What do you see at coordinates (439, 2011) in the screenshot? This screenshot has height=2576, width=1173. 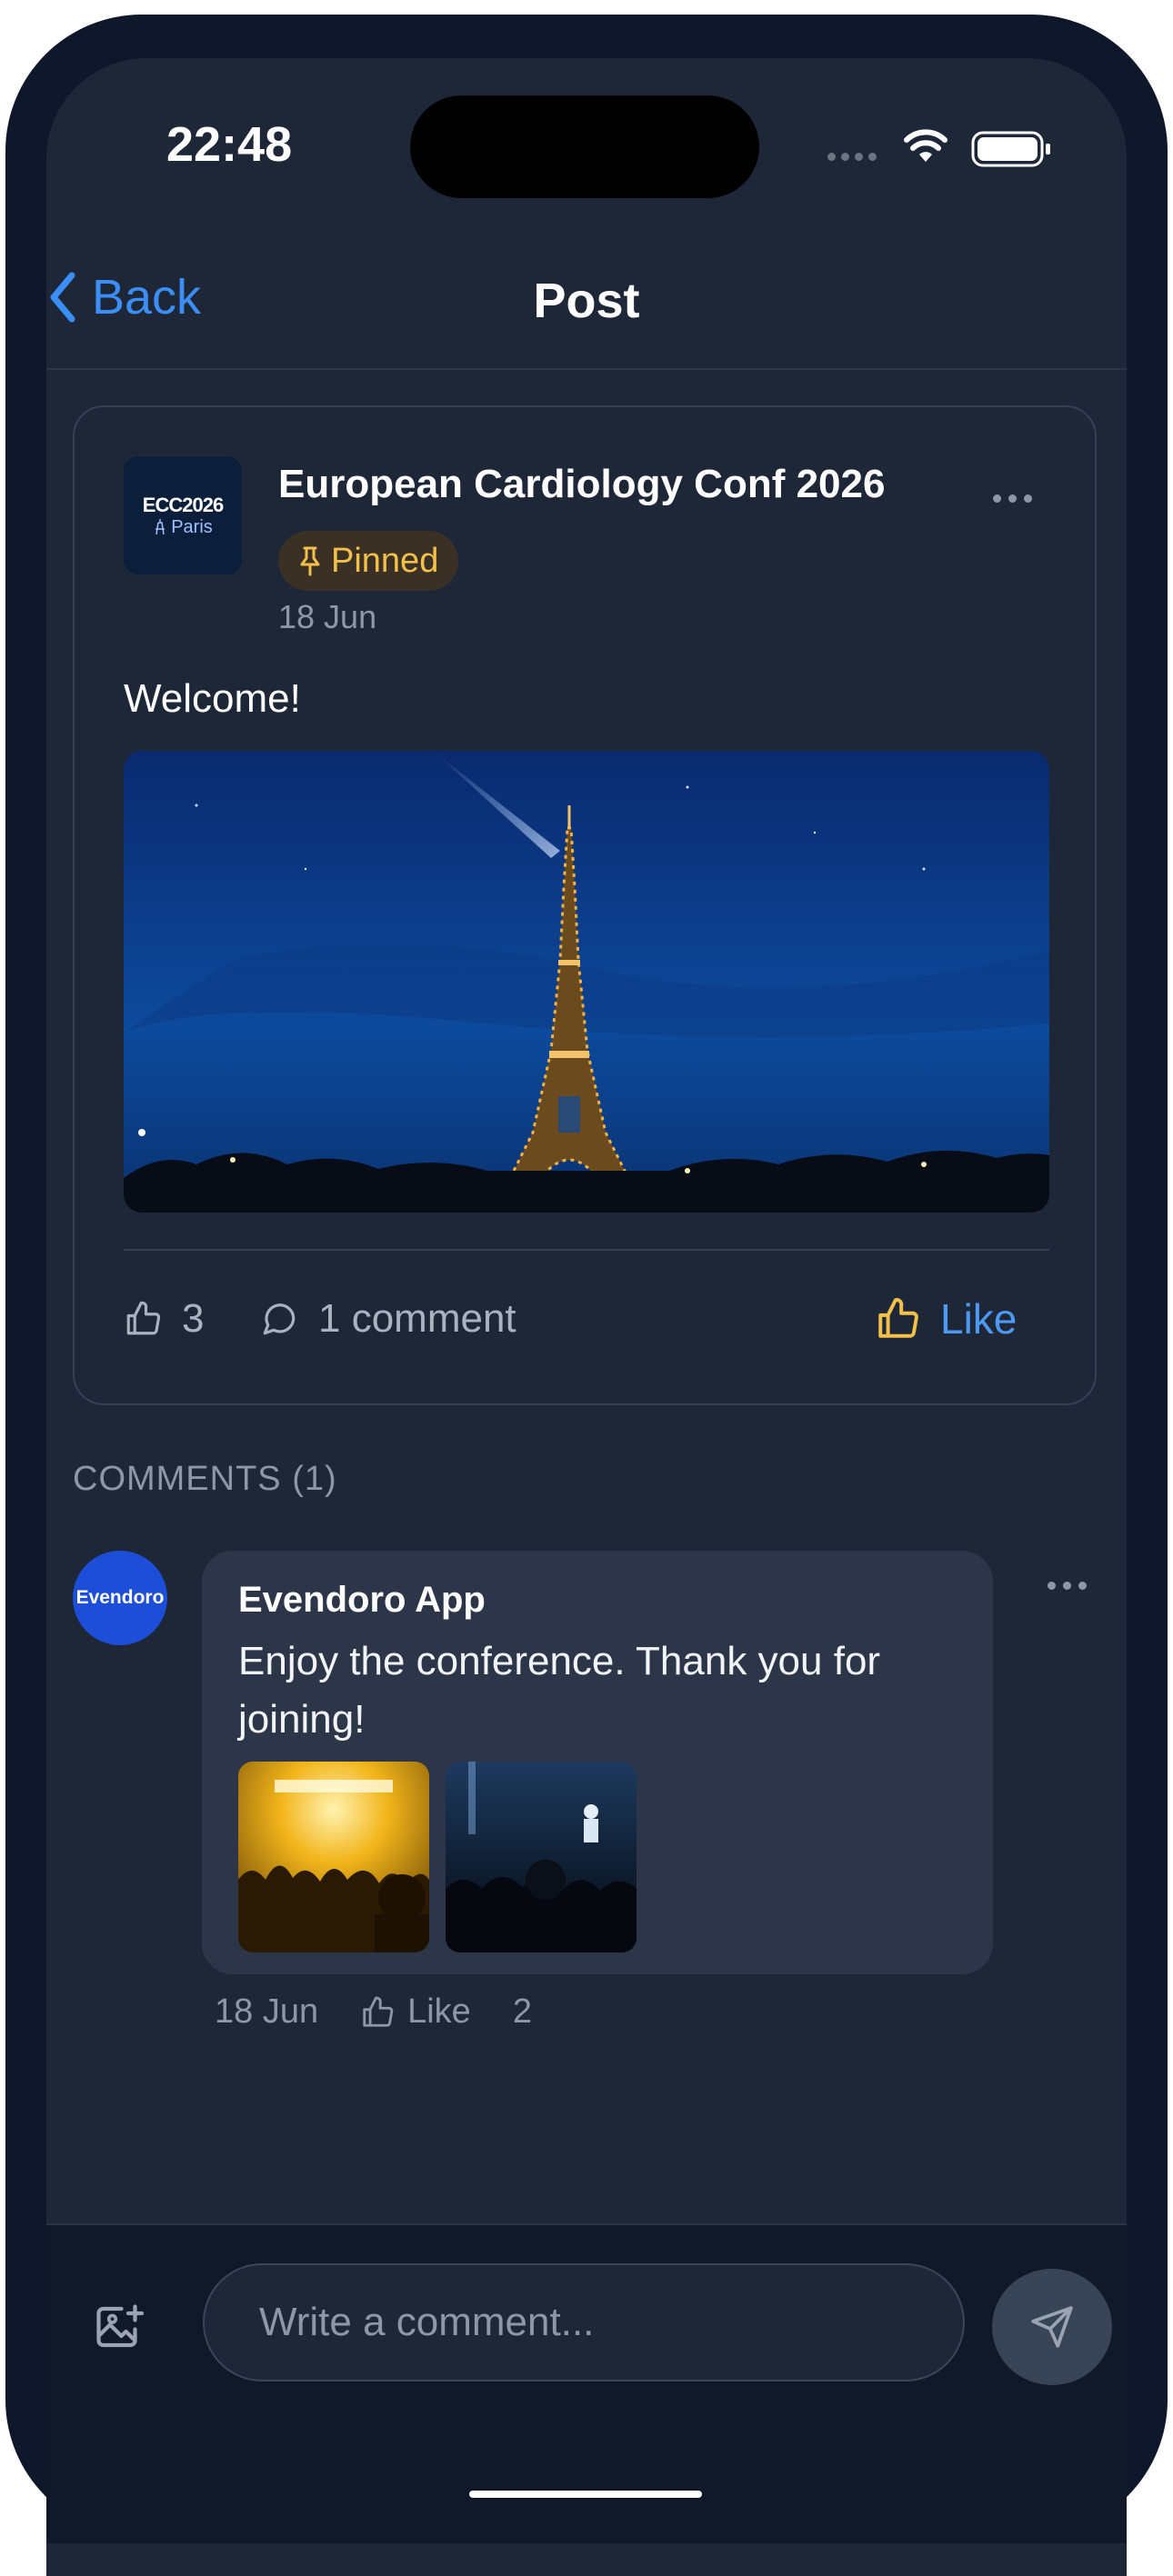 I see `comment-like-label: Like` at bounding box center [439, 2011].